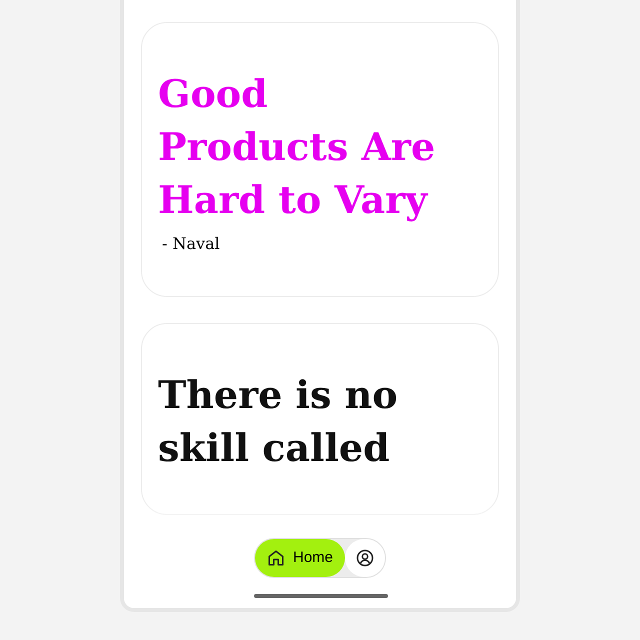 This screenshot has height=640, width=640. What do you see at coordinates (276, 558) in the screenshot?
I see `home-icon` at bounding box center [276, 558].